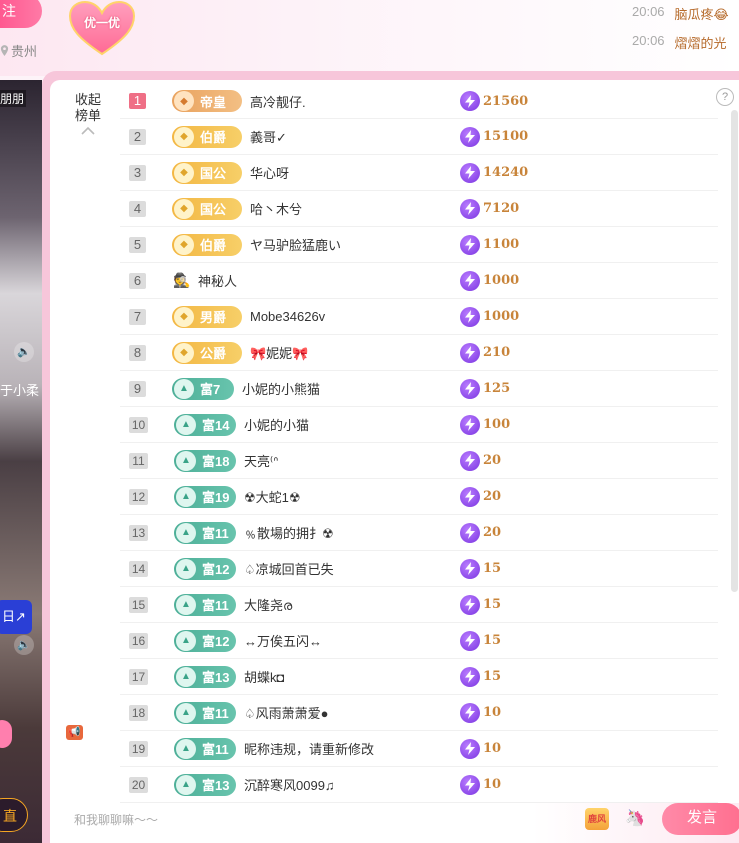  Describe the element at coordinates (268, 136) in the screenshot. I see `username: 義哥✓` at that location.